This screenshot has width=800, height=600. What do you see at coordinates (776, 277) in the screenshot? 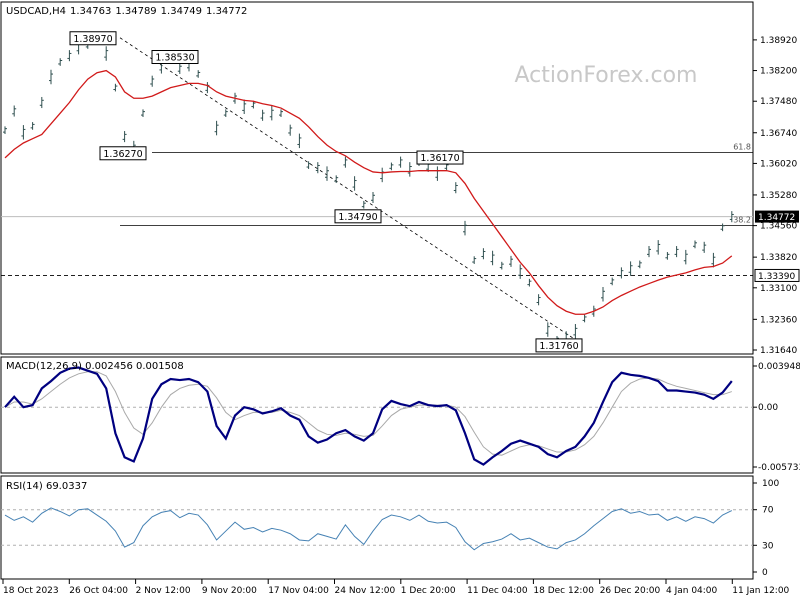
I see `level-tag-label: 1.33390` at bounding box center [776, 277].